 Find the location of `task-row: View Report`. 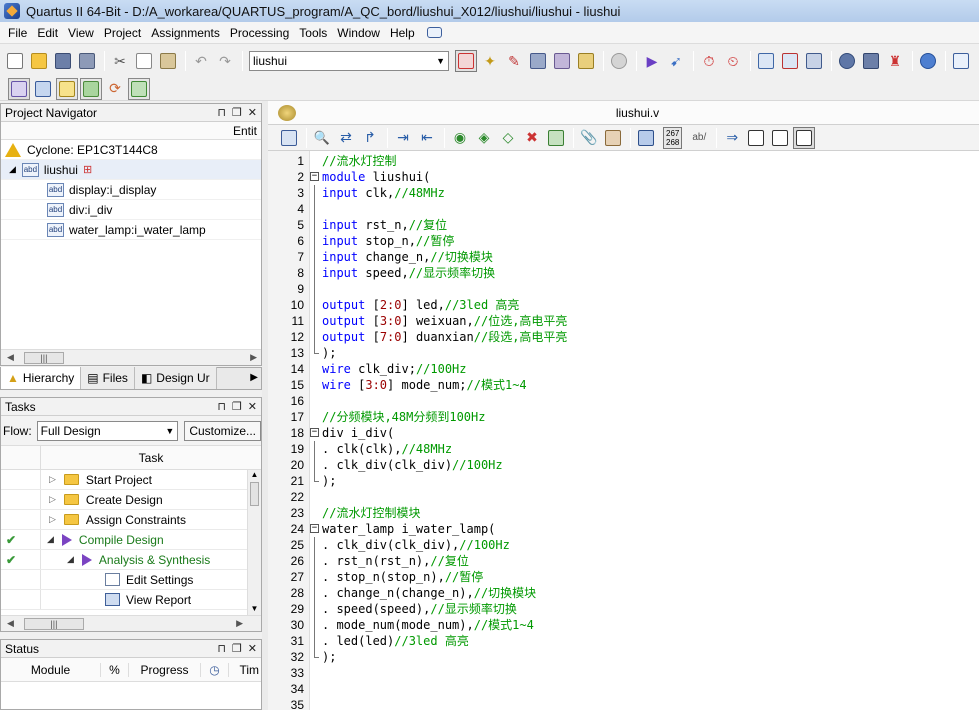

task-row: View Report is located at coordinates (131, 600).